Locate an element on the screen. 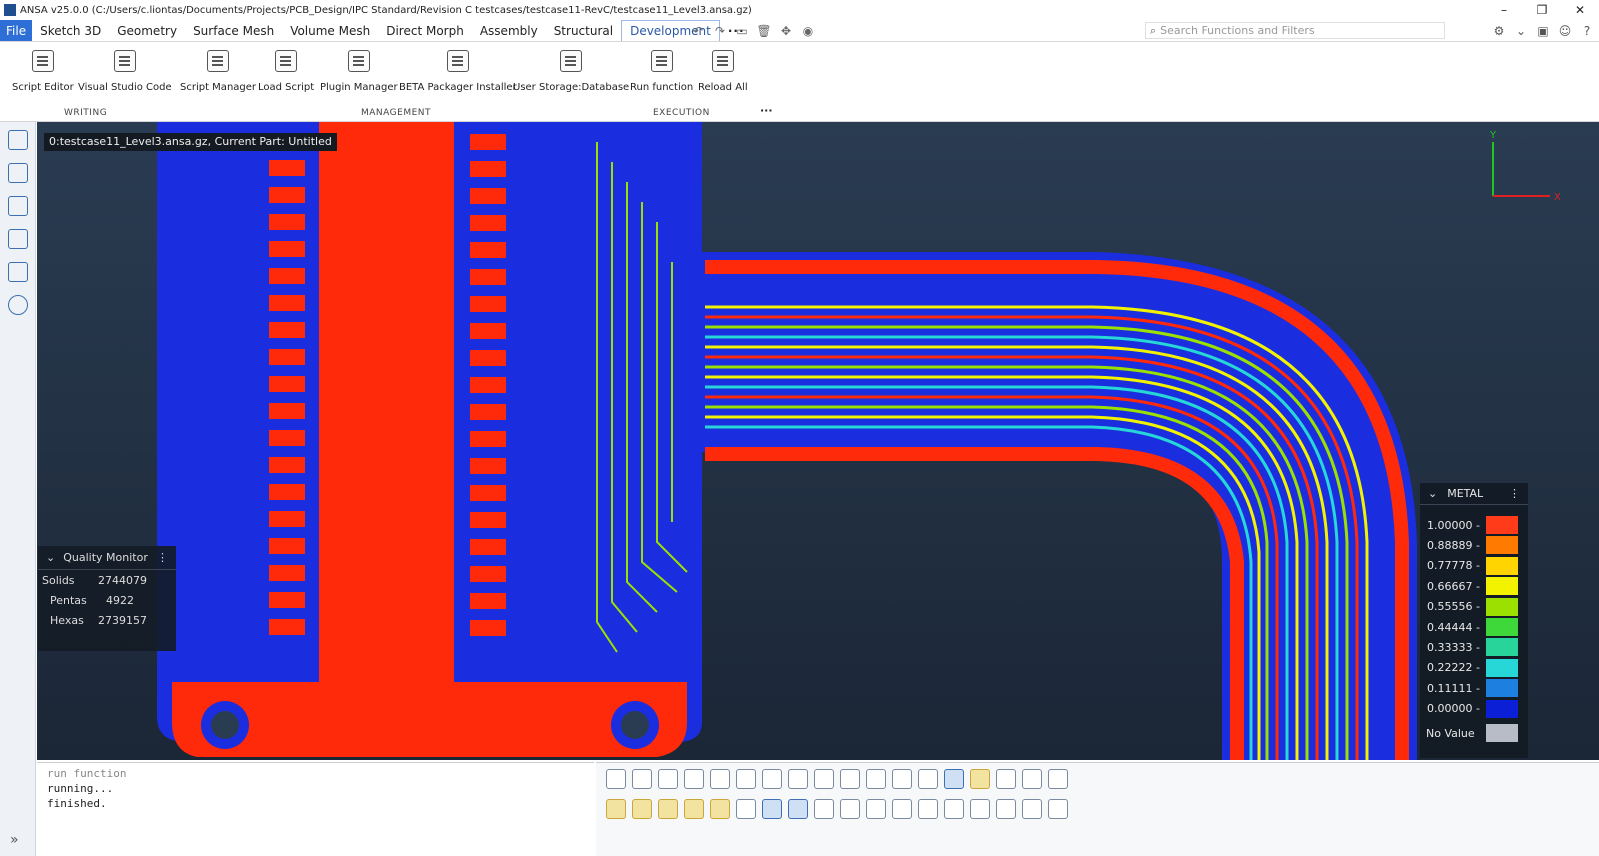 This screenshot has width=1599, height=856. user-storage-database-icon is located at coordinates (571, 61).